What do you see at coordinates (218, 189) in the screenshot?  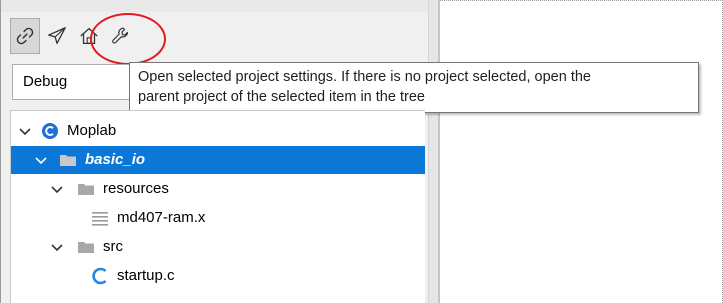 I see `tree-node-resources: resources` at bounding box center [218, 189].